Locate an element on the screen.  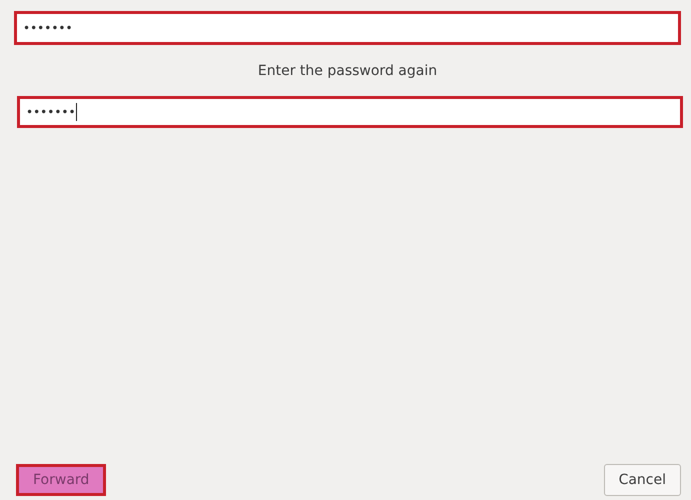
text-cursor is located at coordinates (76, 112).